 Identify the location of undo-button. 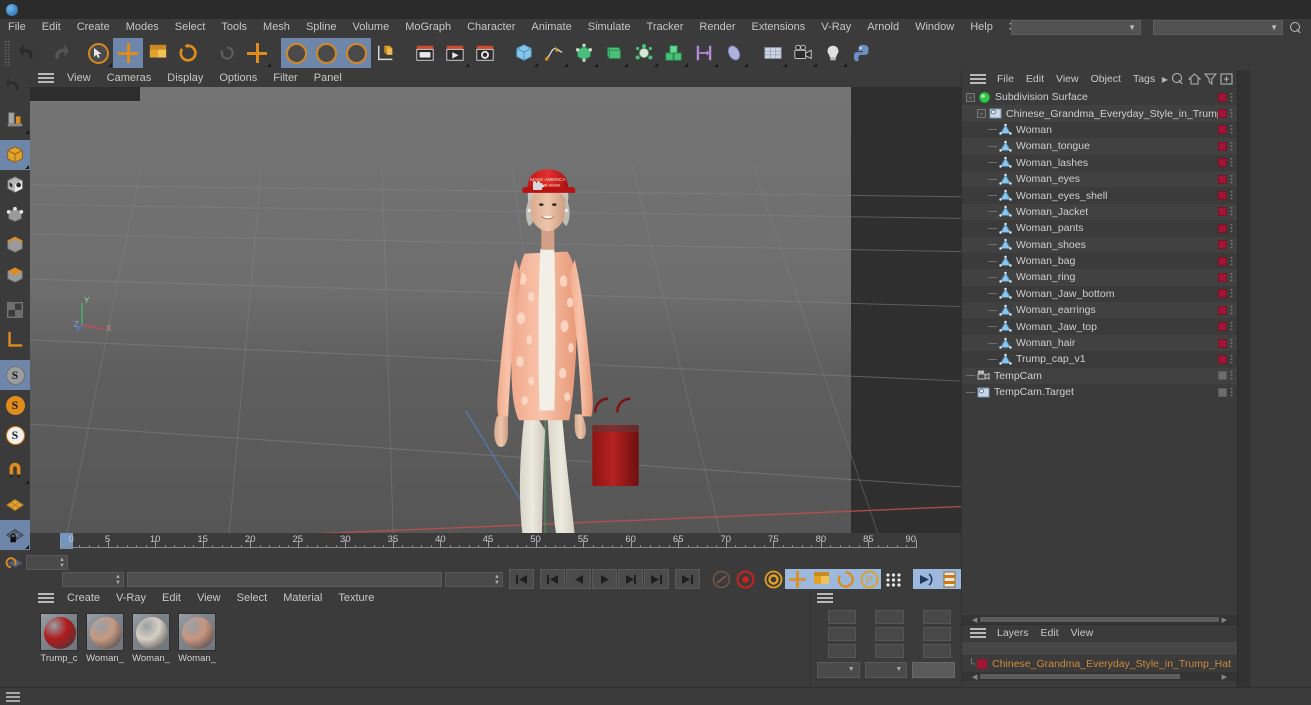
(29, 53).